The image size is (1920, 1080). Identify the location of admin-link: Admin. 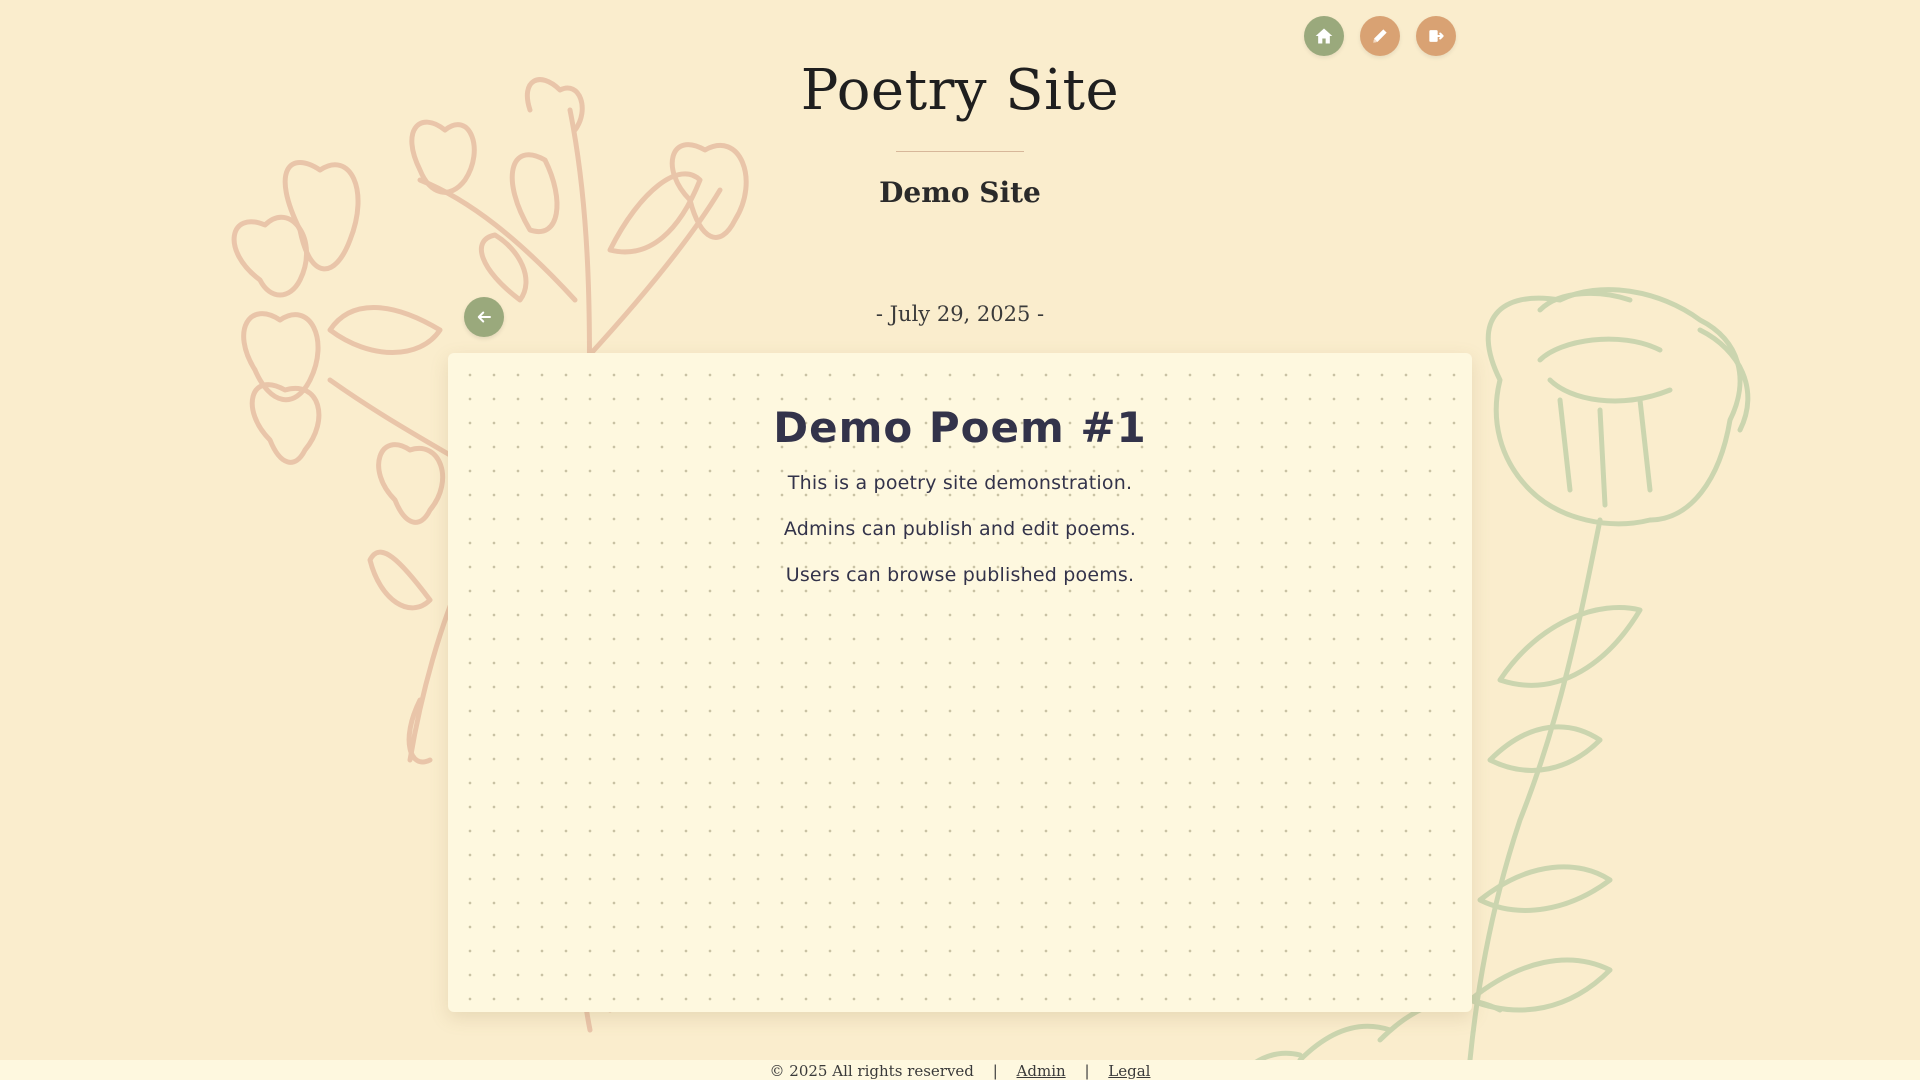
(1041, 1071).